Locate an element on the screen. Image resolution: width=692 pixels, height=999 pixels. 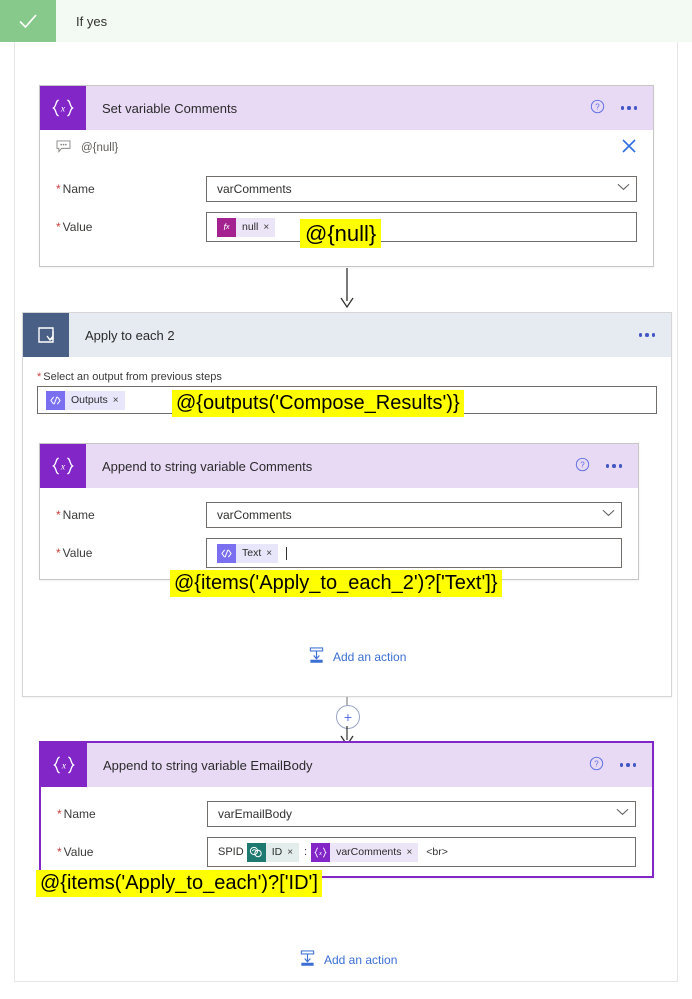
loop-icon is located at coordinates (46, 335).